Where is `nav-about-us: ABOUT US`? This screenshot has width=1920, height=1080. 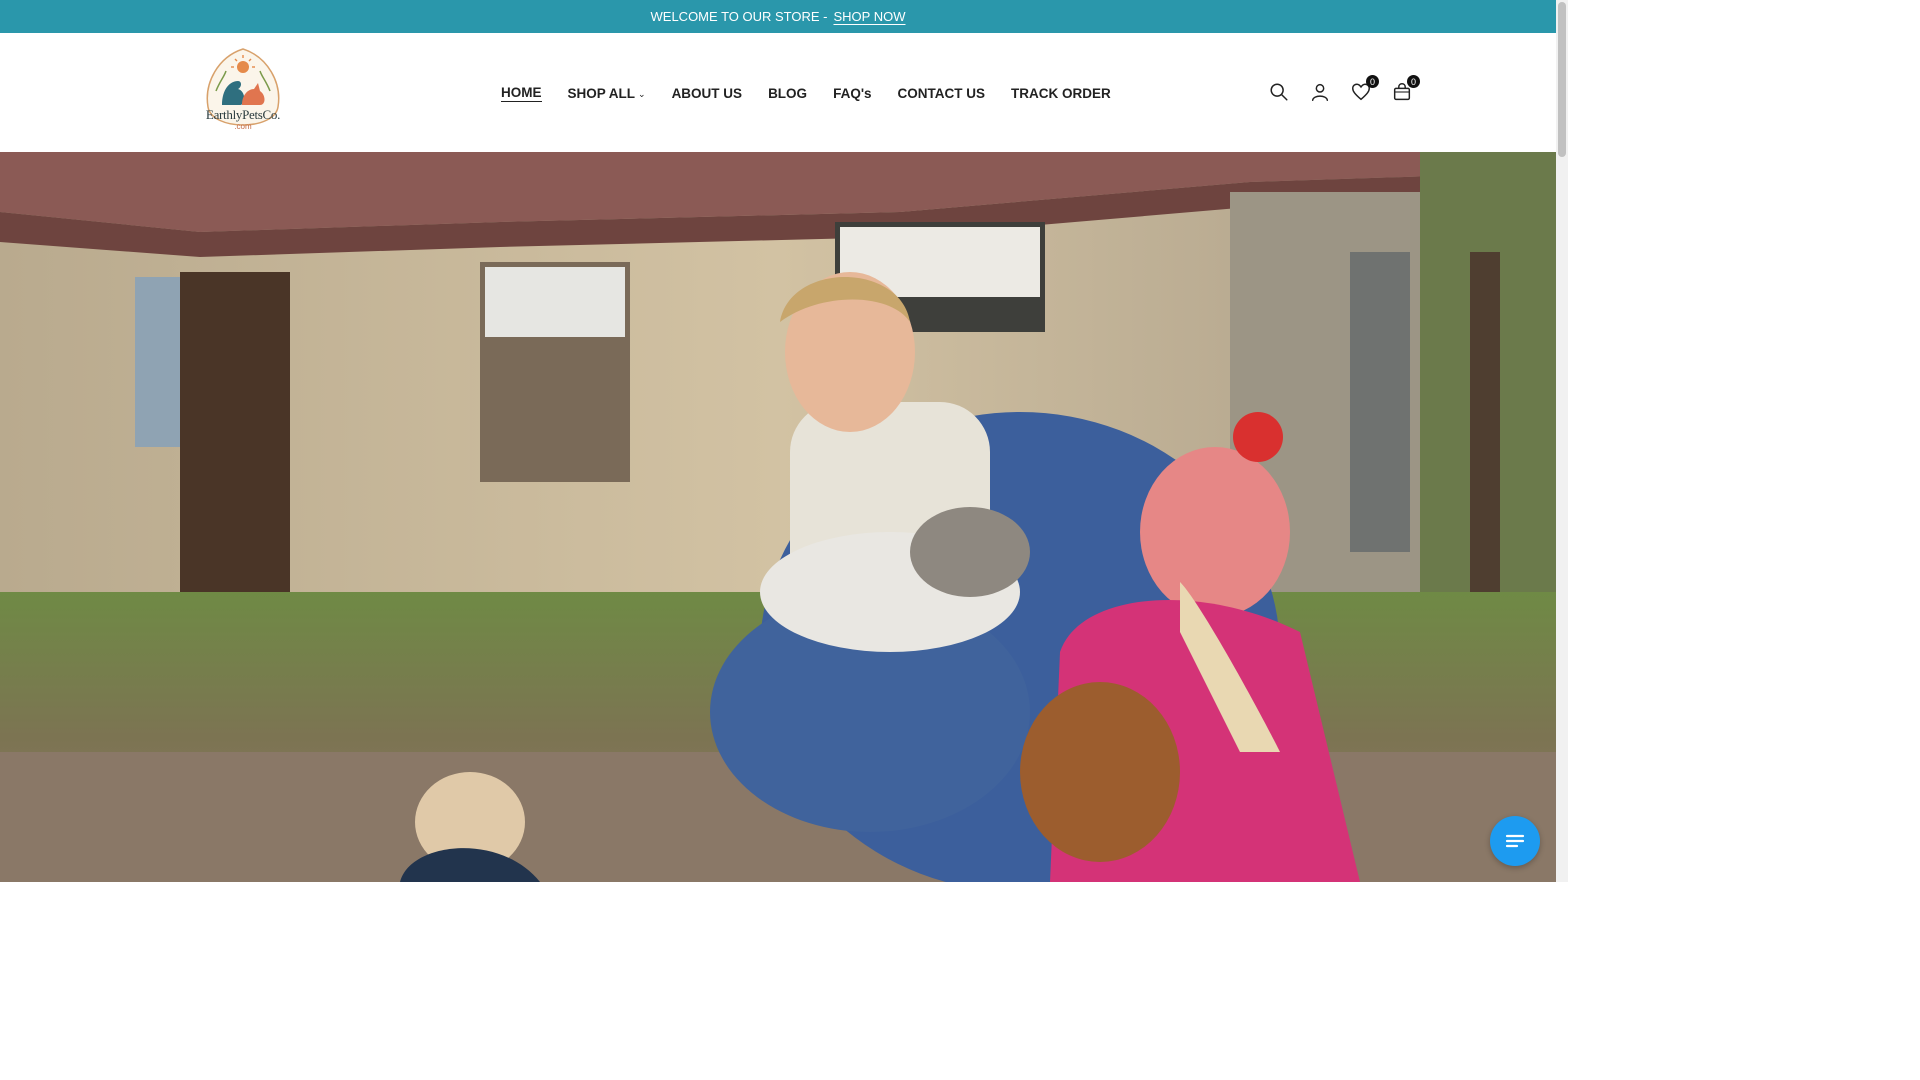
nav-about-us: ABOUT US is located at coordinates (707, 93).